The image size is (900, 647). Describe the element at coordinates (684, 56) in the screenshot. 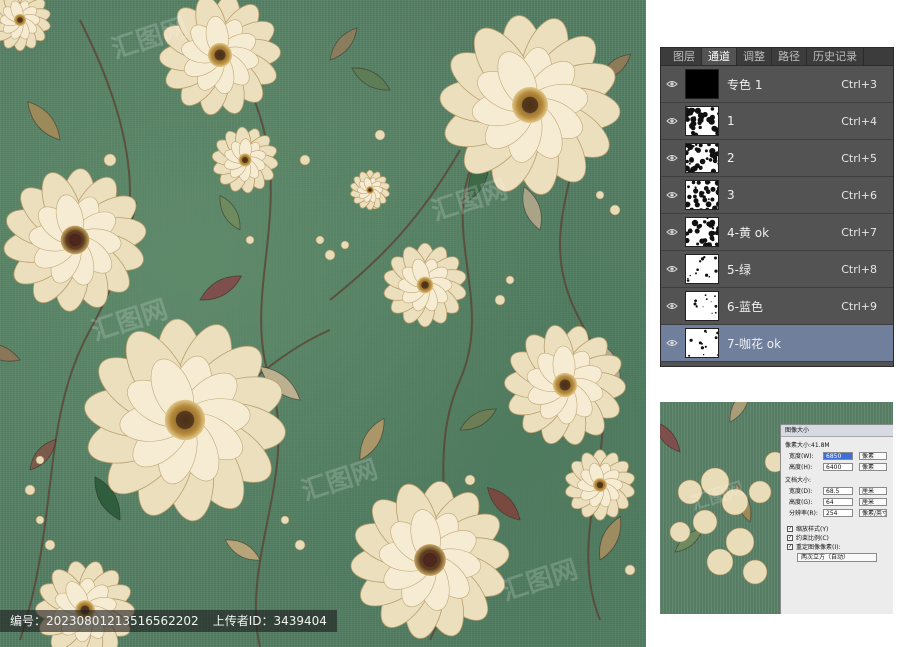

I see `tab-layers: 图层` at that location.